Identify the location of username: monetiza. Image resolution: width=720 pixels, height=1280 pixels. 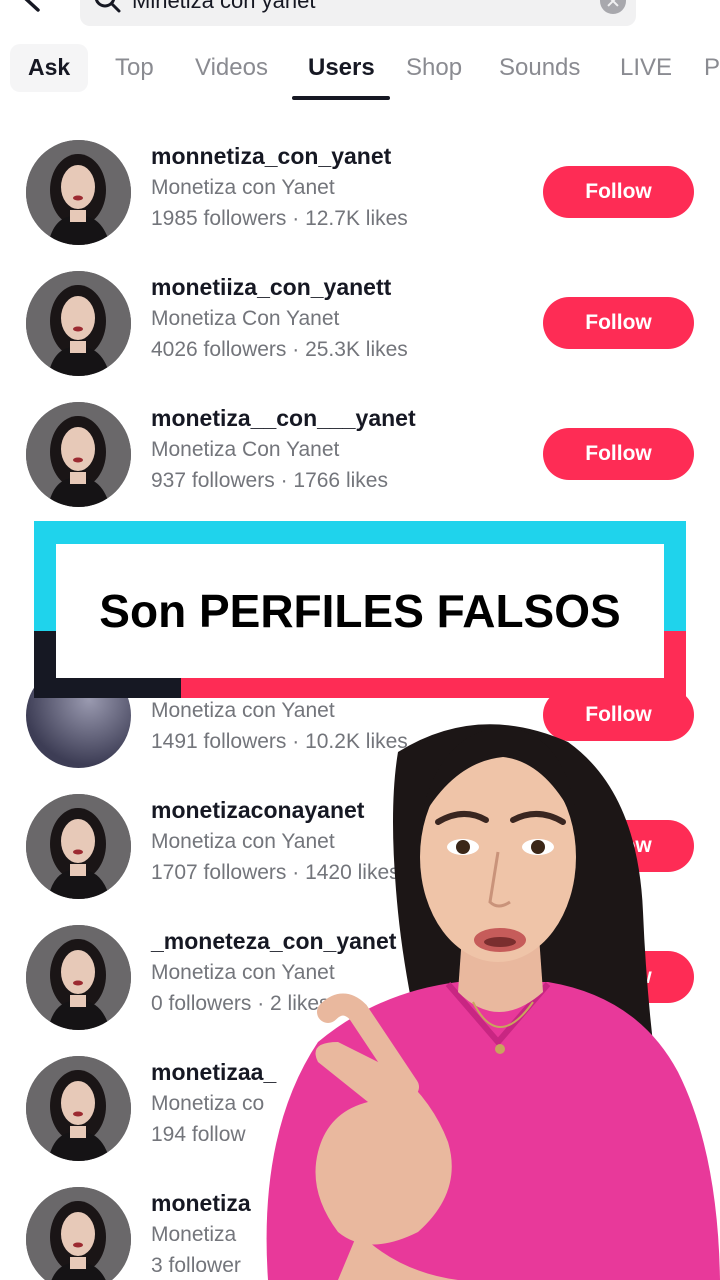
(201, 1203).